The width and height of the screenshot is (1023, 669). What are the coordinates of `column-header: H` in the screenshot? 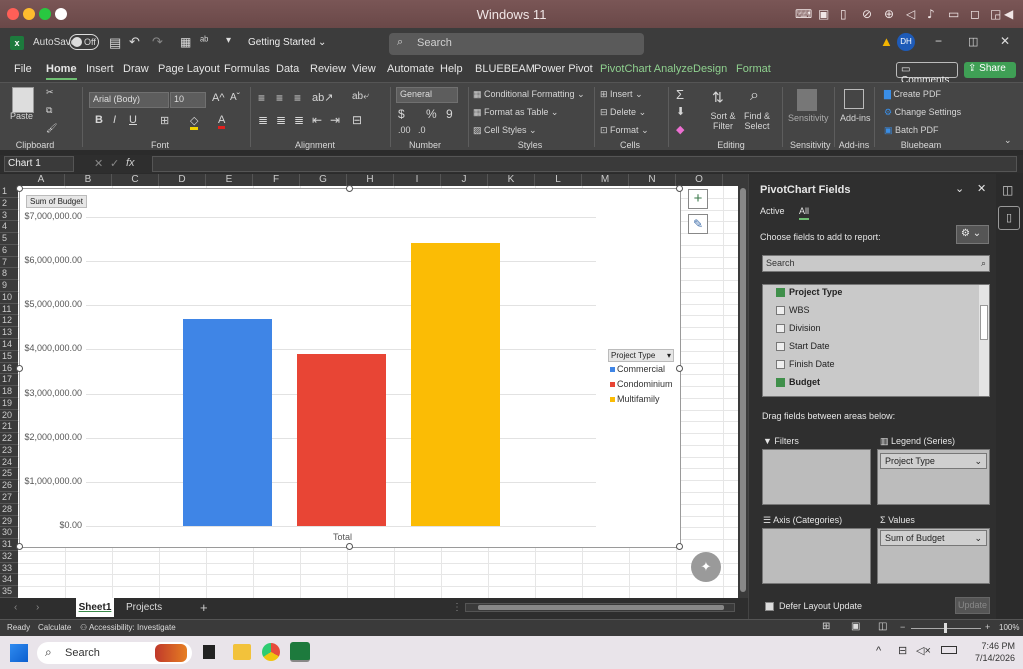 It's located at (370, 180).